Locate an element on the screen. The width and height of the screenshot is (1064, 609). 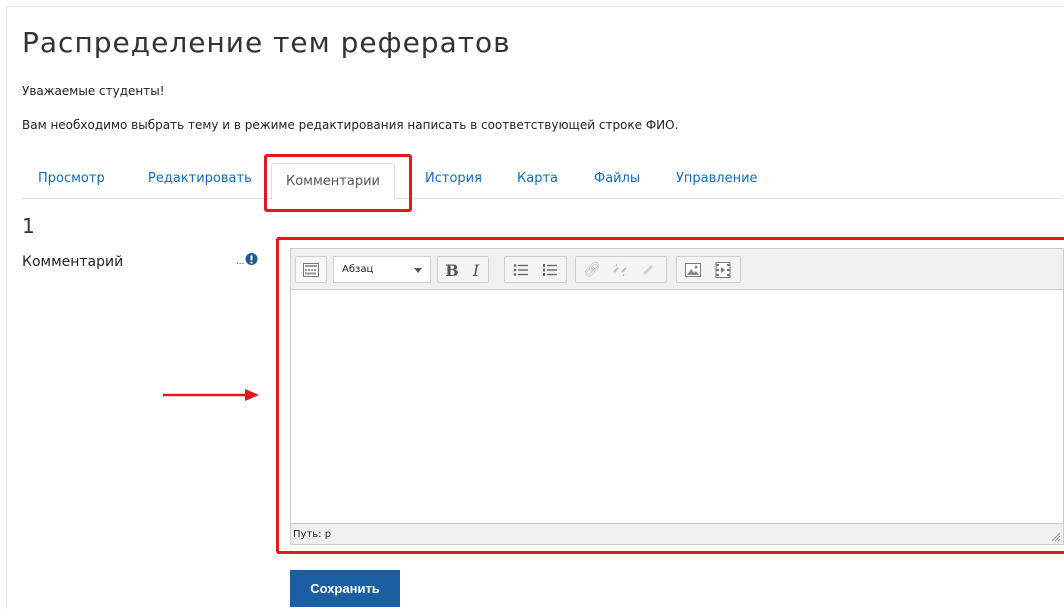
save-button: Сохранить is located at coordinates (345, 588).